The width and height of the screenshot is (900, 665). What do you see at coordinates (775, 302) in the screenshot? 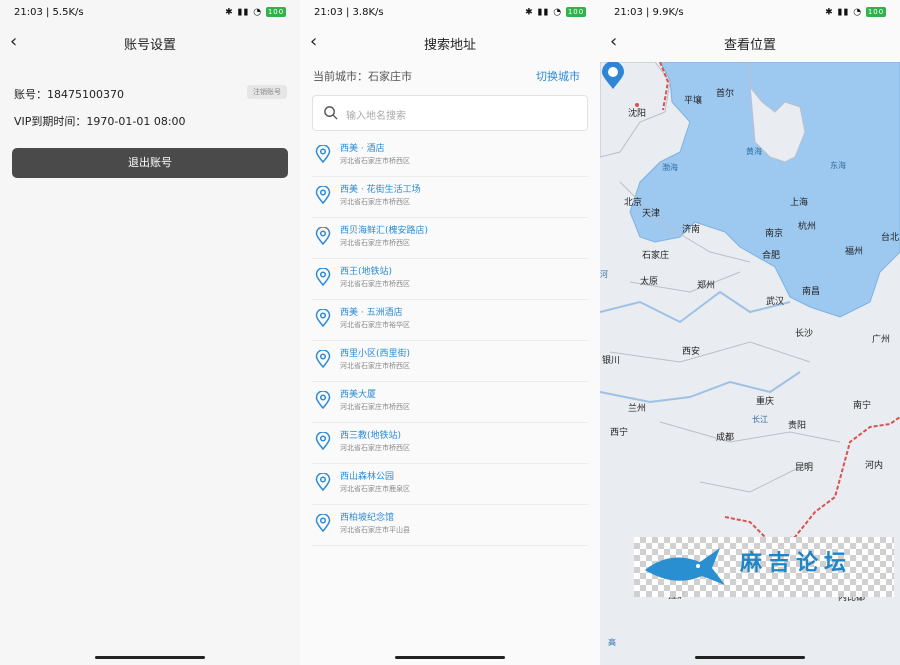
I see `city-label: 武汉` at bounding box center [775, 302].